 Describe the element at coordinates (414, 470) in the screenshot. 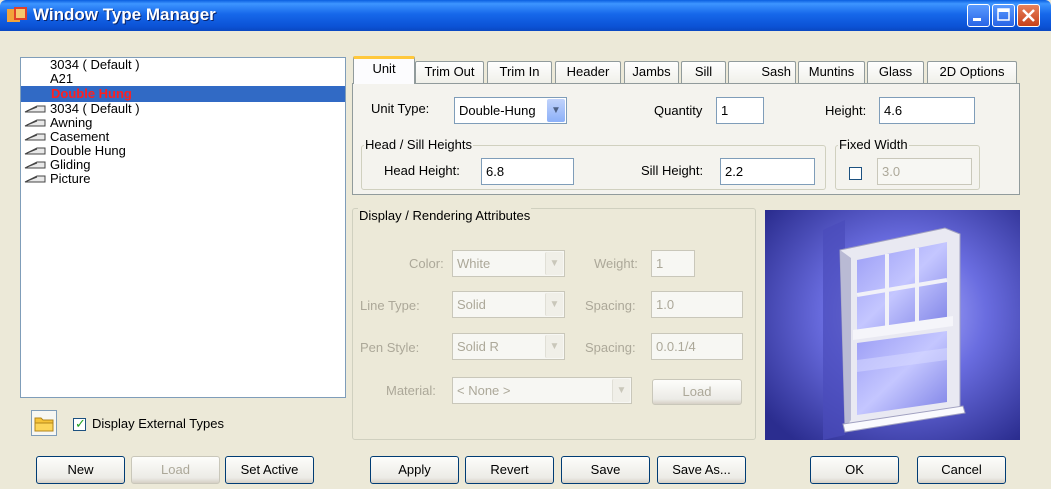

I see `apply-button: Apply` at that location.